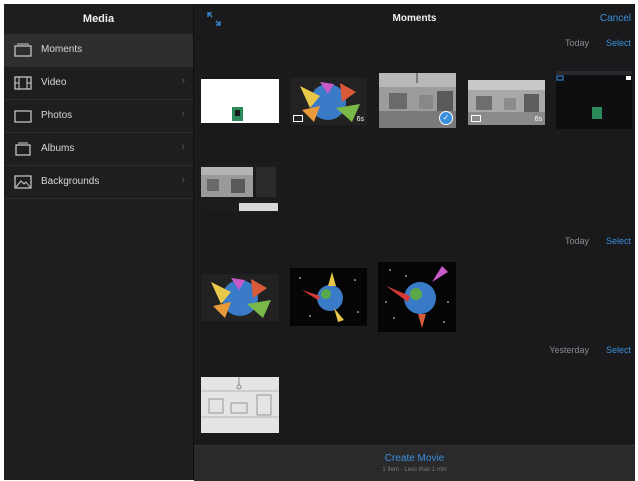  I want to click on sidebar-item-label: Video, so click(54, 82).